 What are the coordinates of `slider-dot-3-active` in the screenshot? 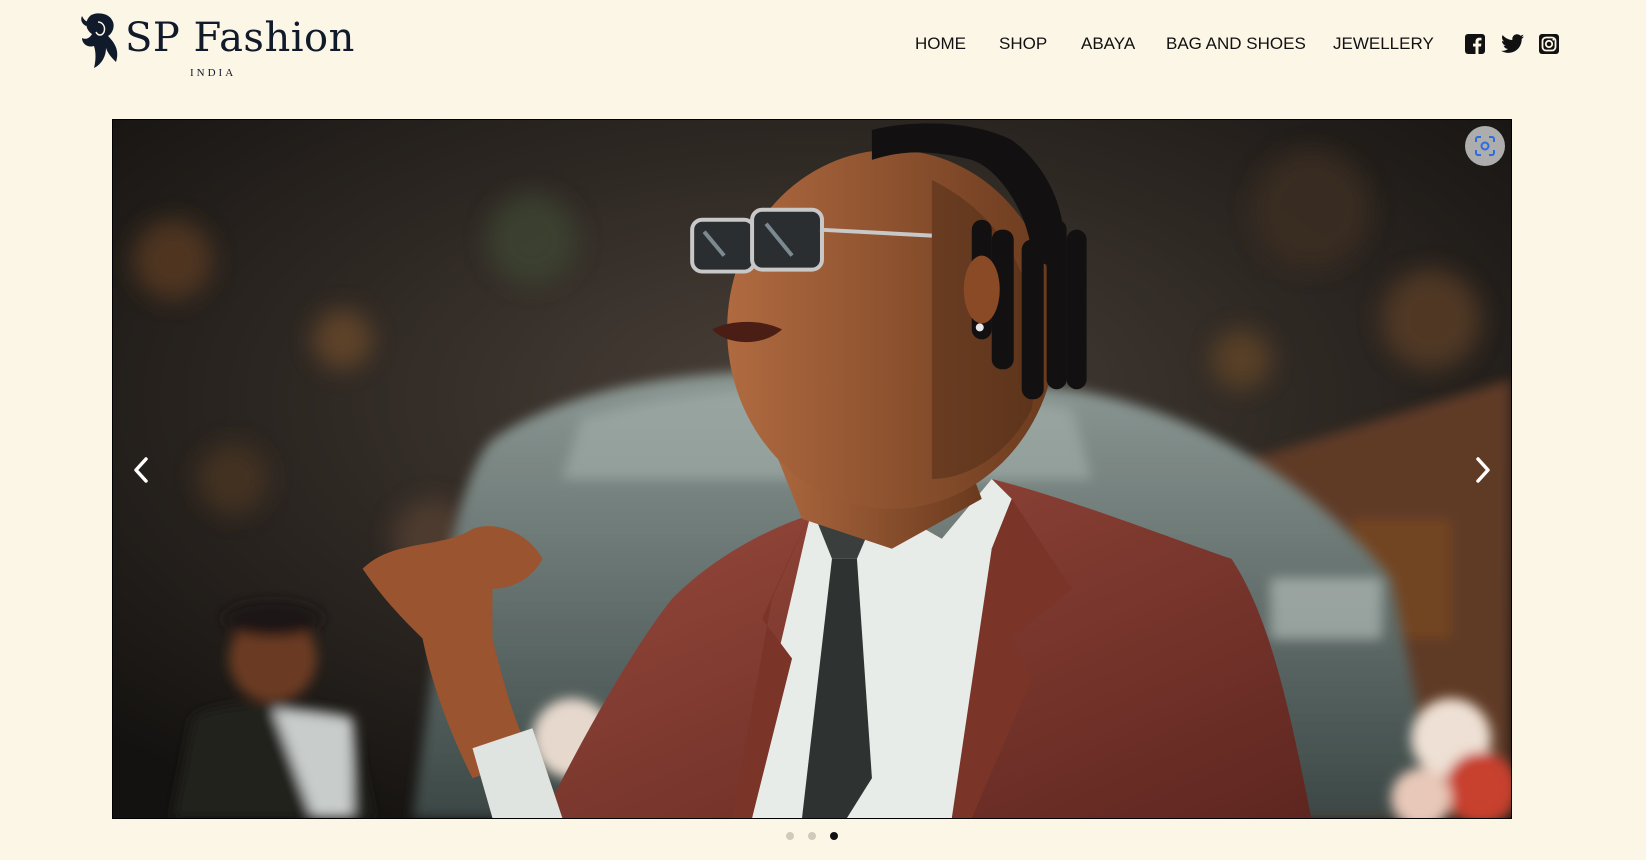 It's located at (834, 836).